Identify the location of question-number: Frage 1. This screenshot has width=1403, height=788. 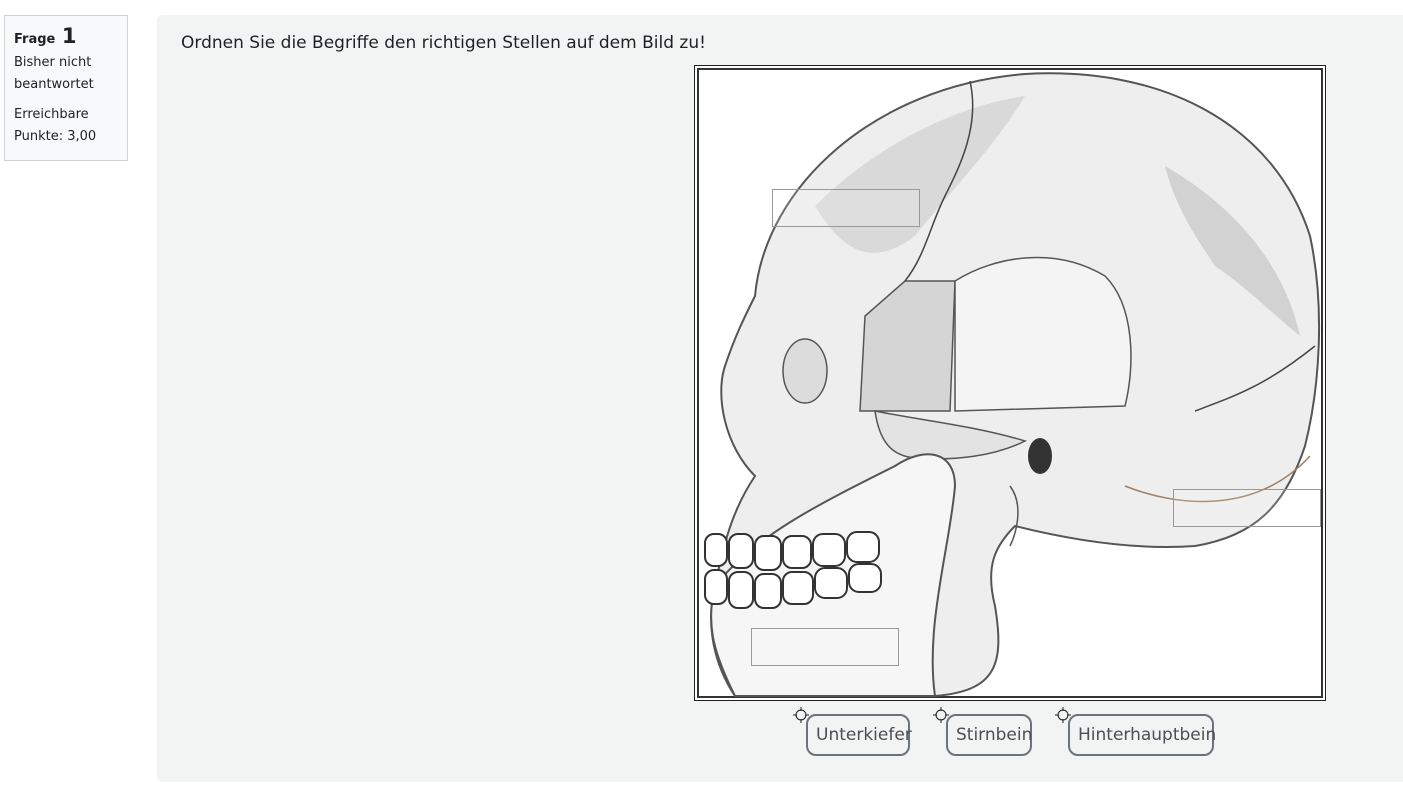
(66, 38).